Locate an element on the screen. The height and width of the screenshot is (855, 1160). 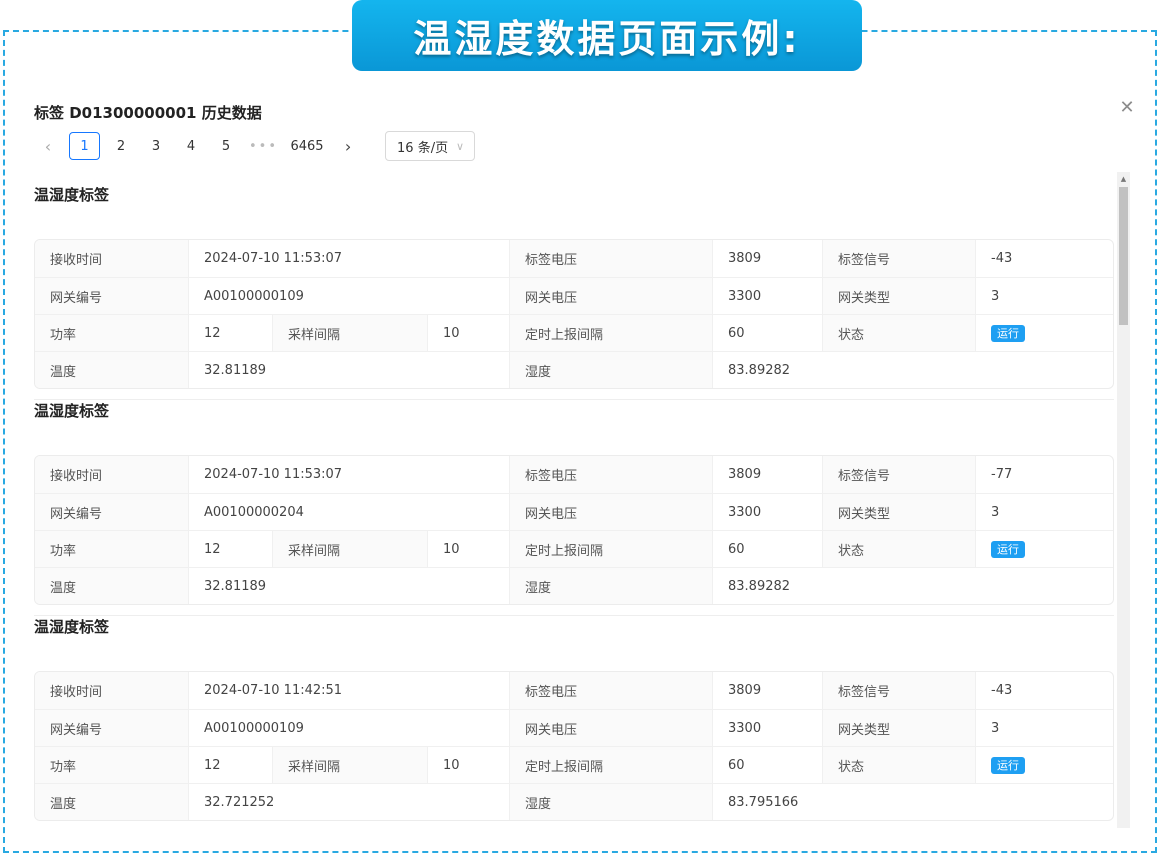
record-row: 网关编号 A00100000204 网关电压 3300 网关类型 3 is located at coordinates (574, 511).